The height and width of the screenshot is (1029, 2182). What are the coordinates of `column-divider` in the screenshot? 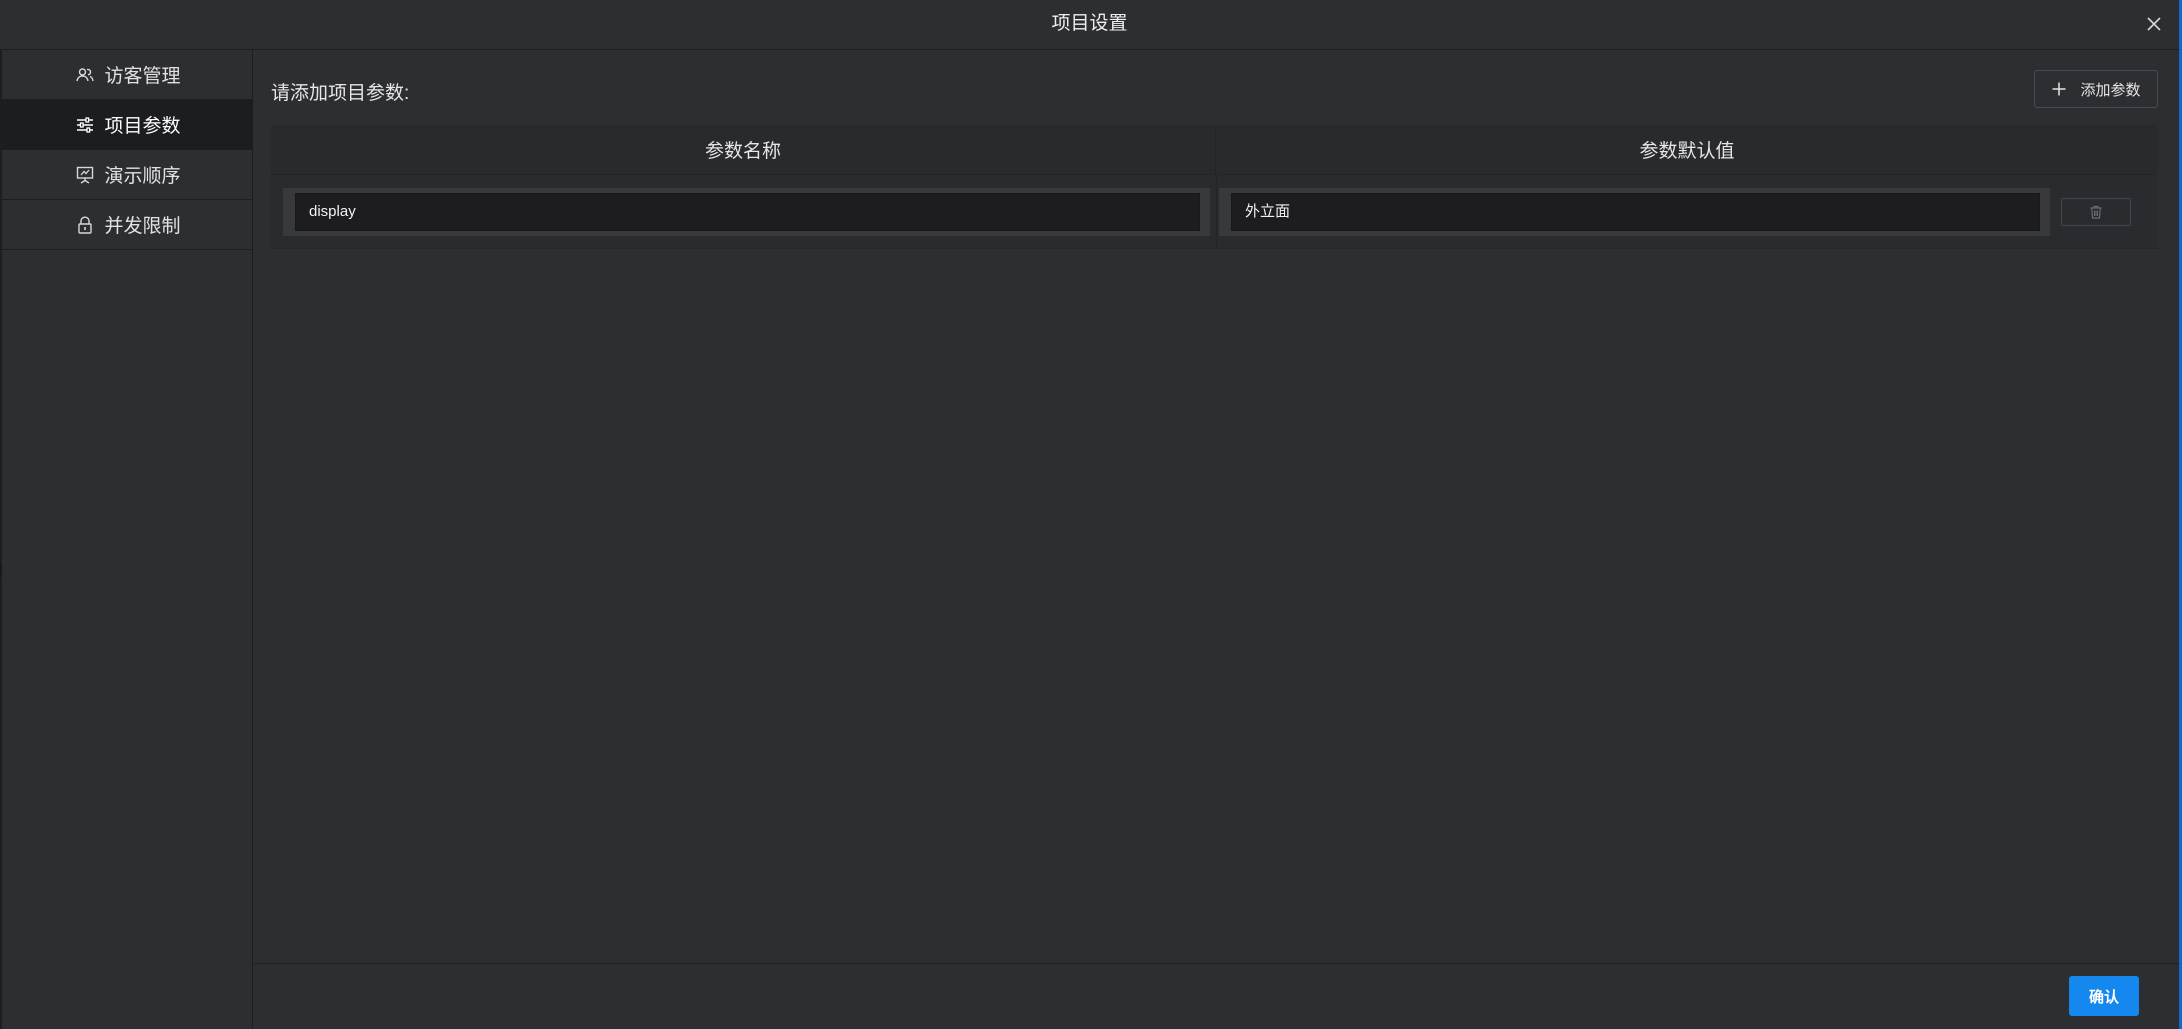 It's located at (1216, 212).